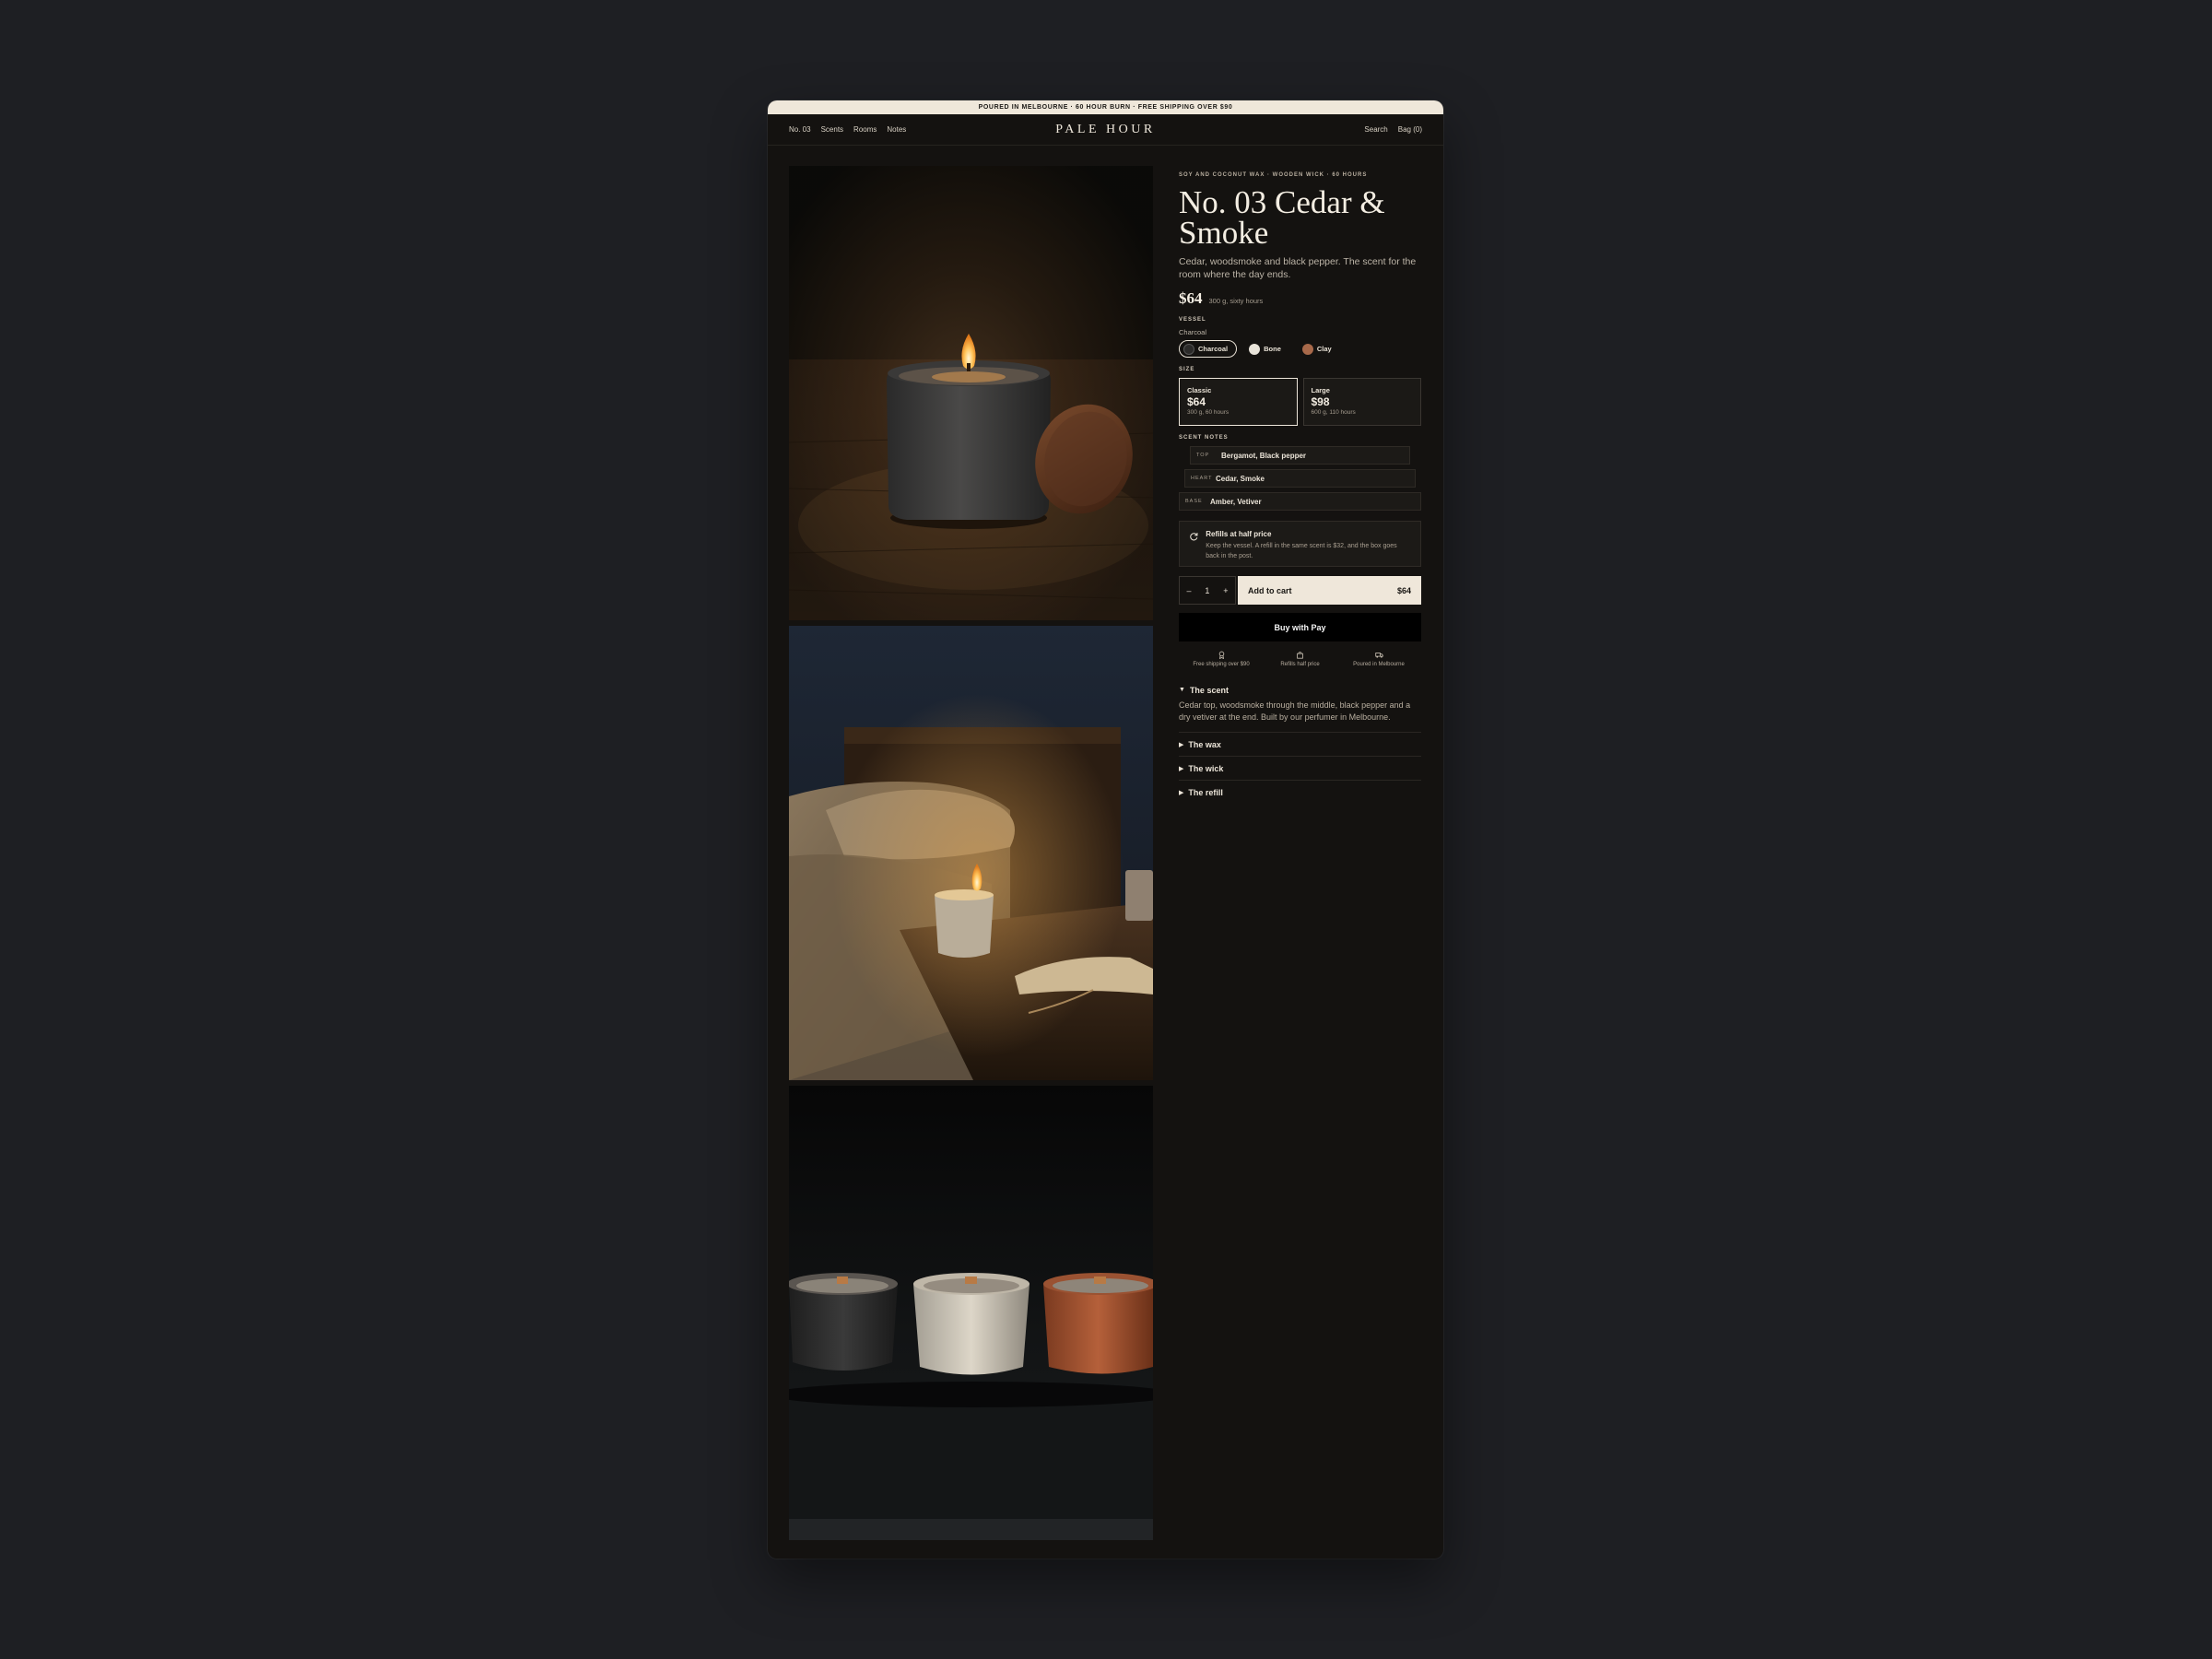 Image resolution: width=2212 pixels, height=1659 pixels. Describe the element at coordinates (1300, 298) in the screenshot. I see `price-row: $64 300 g, sixty hours` at that location.